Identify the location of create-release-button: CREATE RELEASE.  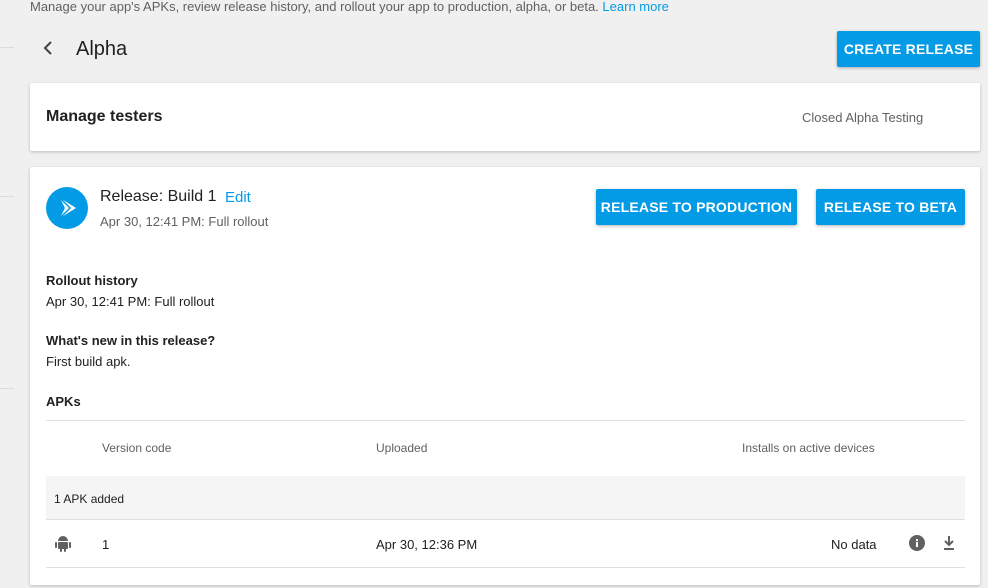
(908, 49).